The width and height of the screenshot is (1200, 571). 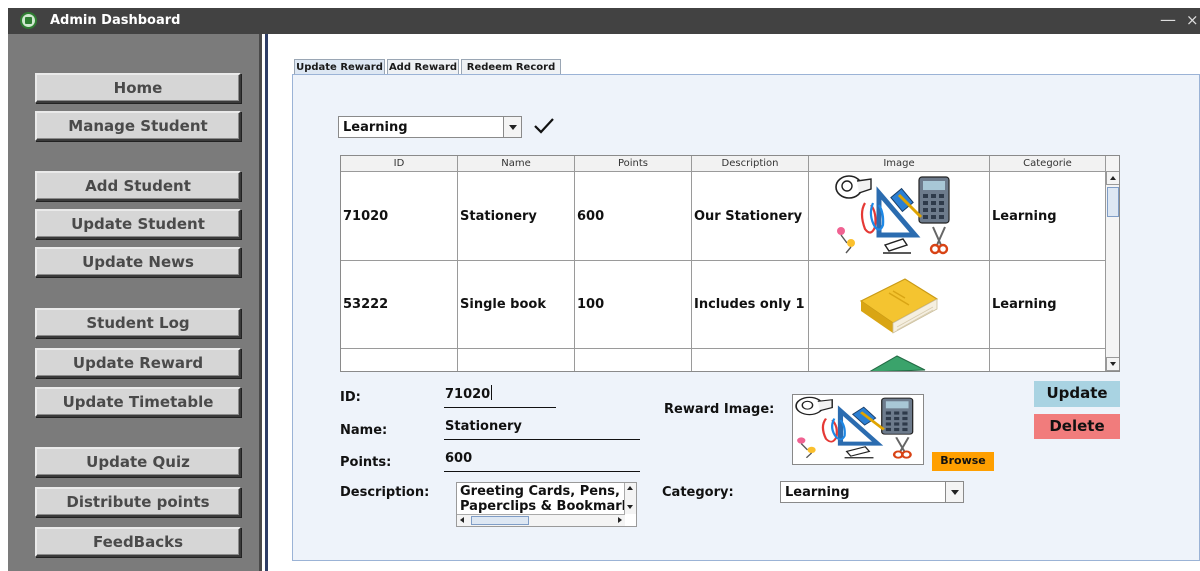 What do you see at coordinates (138, 323) in the screenshot?
I see `nav-student-log-button: Student Log` at bounding box center [138, 323].